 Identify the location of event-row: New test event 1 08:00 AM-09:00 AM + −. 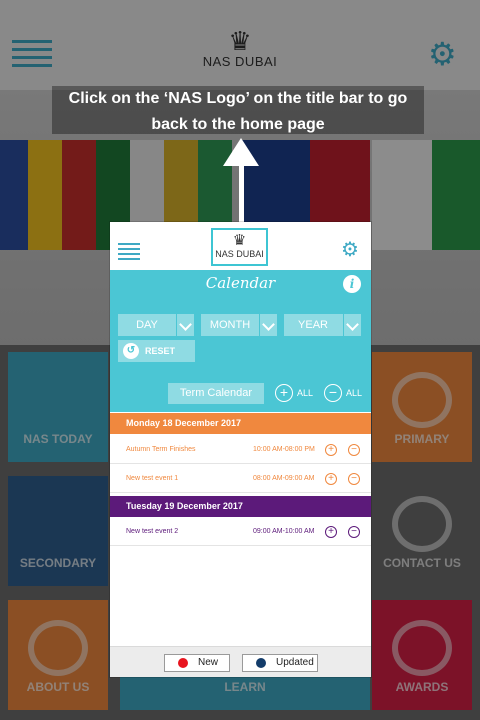
(240, 479).